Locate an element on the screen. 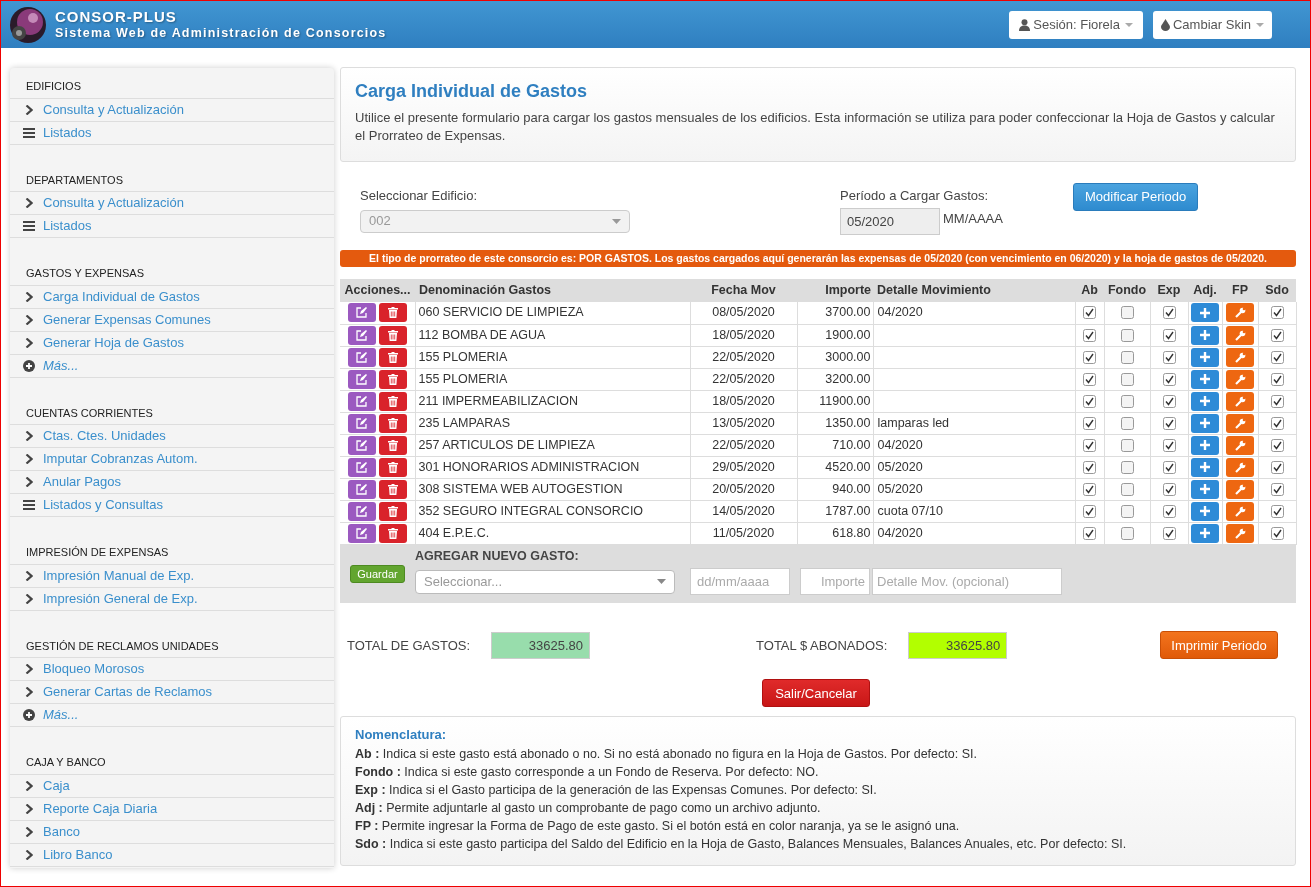 Image resolution: width=1311 pixels, height=887 pixels. date-field: dd/mm/aaaa is located at coordinates (740, 582).